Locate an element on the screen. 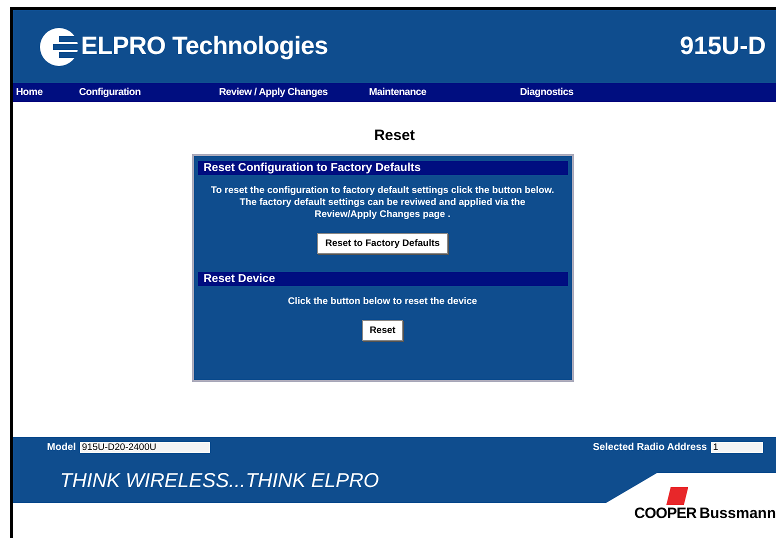 This screenshot has width=776, height=538. nav-link: Diagnostics is located at coordinates (547, 92).